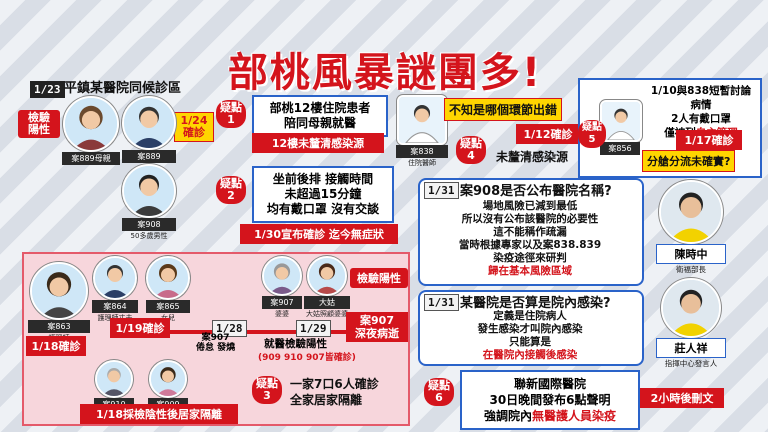  I want to click on case-889-card: 案889, so click(149, 129).